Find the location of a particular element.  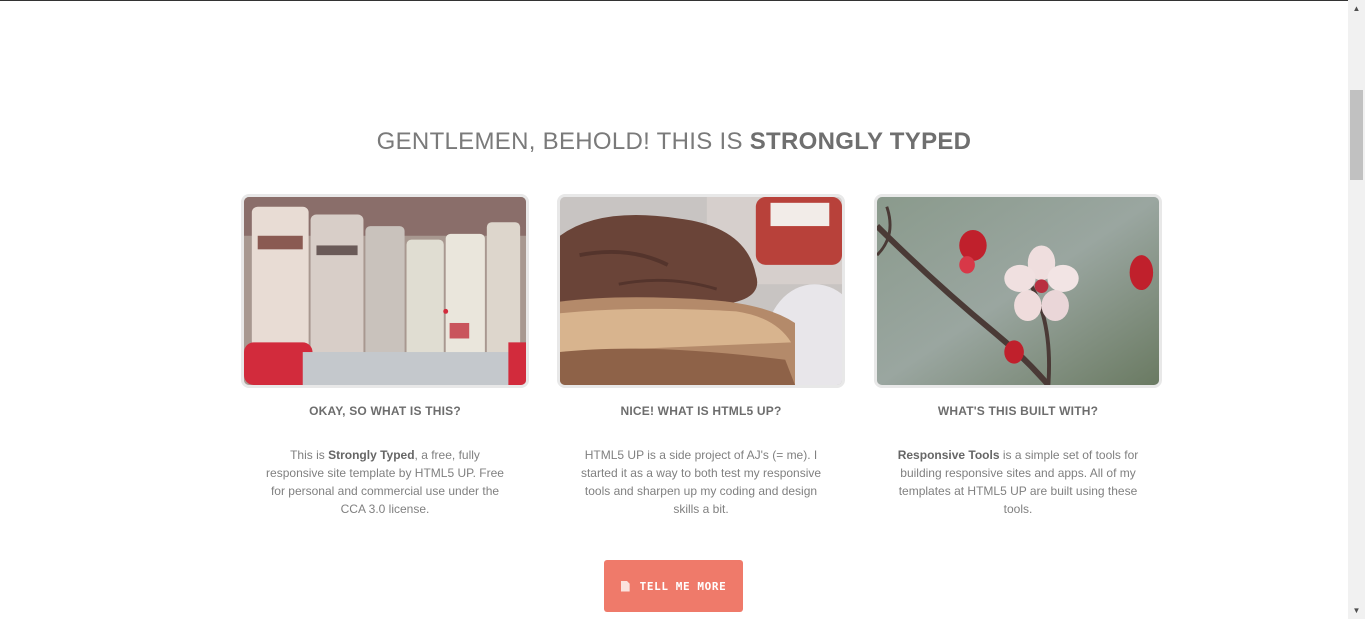

vertical-scrollbar: ▲ ▼ is located at coordinates (1356, 309).